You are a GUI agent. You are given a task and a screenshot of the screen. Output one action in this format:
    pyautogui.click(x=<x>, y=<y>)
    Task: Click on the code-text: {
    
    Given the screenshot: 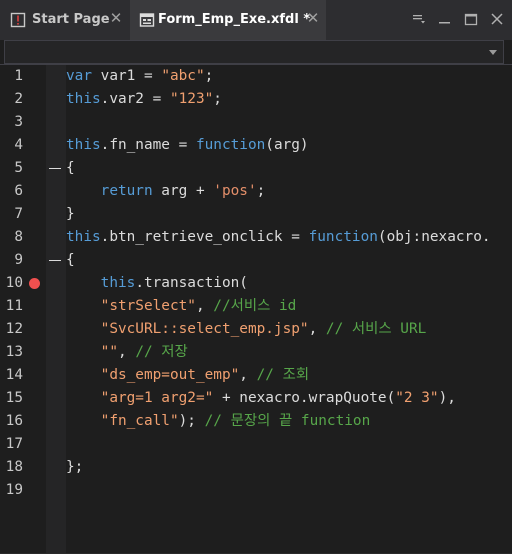 What is the action you would take?
    pyautogui.click(x=70, y=260)
    